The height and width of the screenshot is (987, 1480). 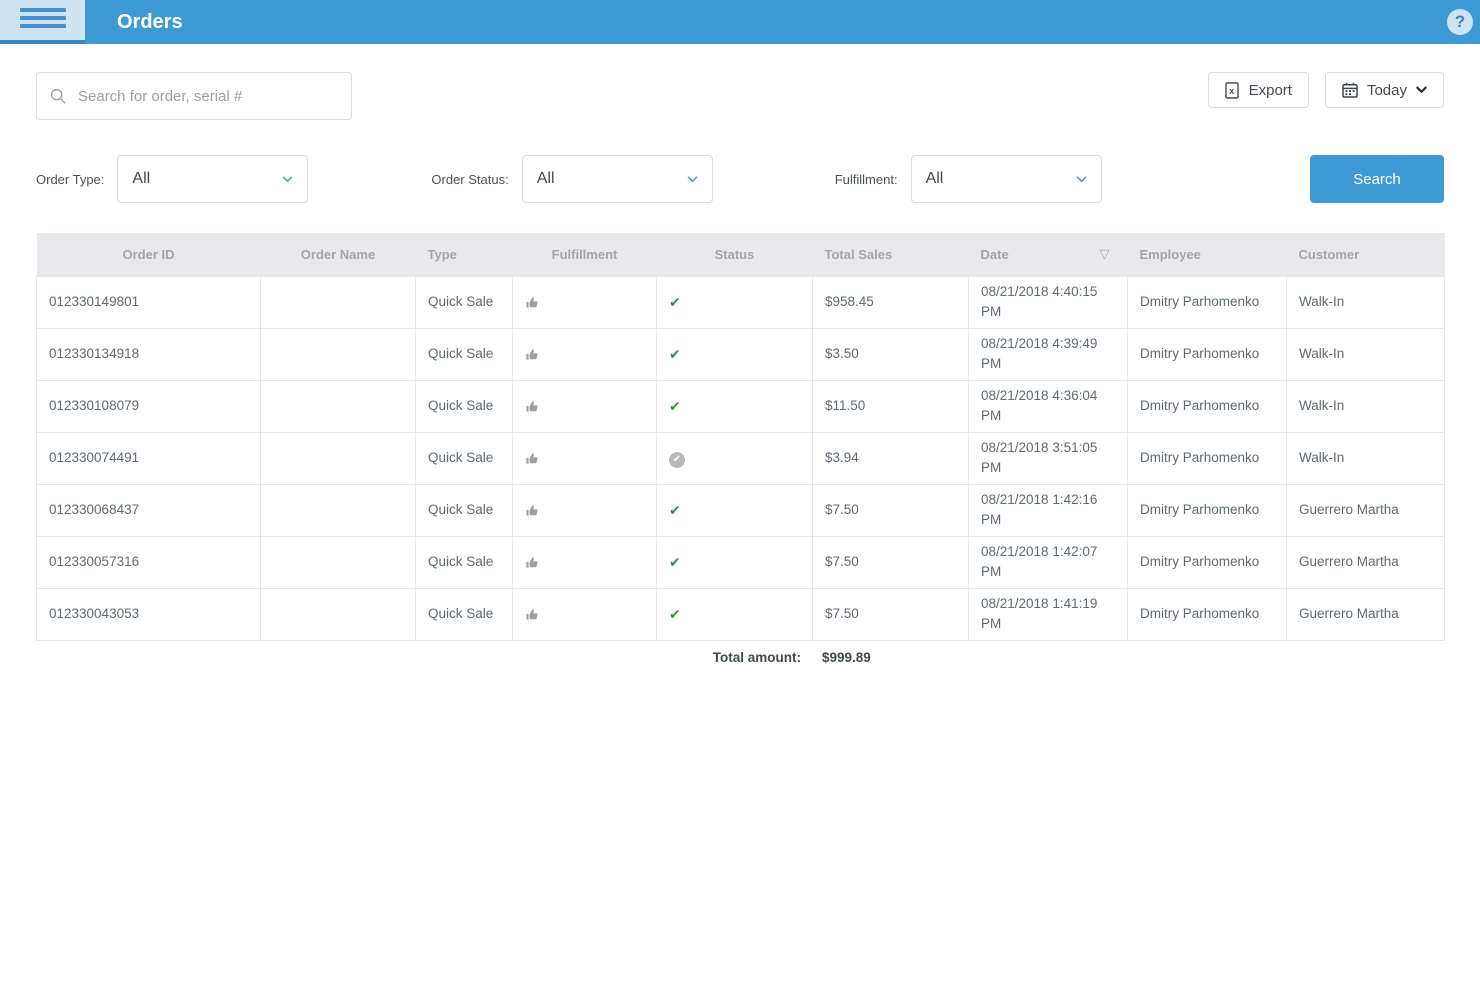 What do you see at coordinates (338, 254) in the screenshot?
I see `col-header-order-name: Order Name` at bounding box center [338, 254].